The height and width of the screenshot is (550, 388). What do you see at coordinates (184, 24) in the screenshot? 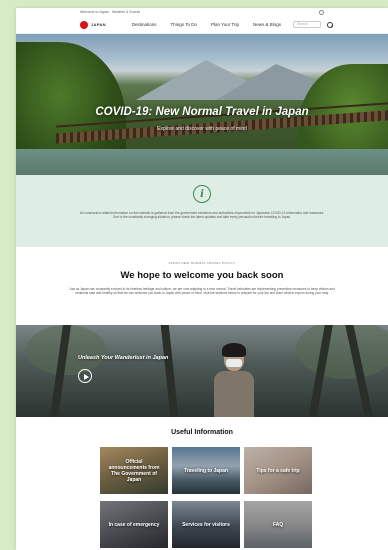
I see `nav-things-to-do: Things To Do` at bounding box center [184, 24].